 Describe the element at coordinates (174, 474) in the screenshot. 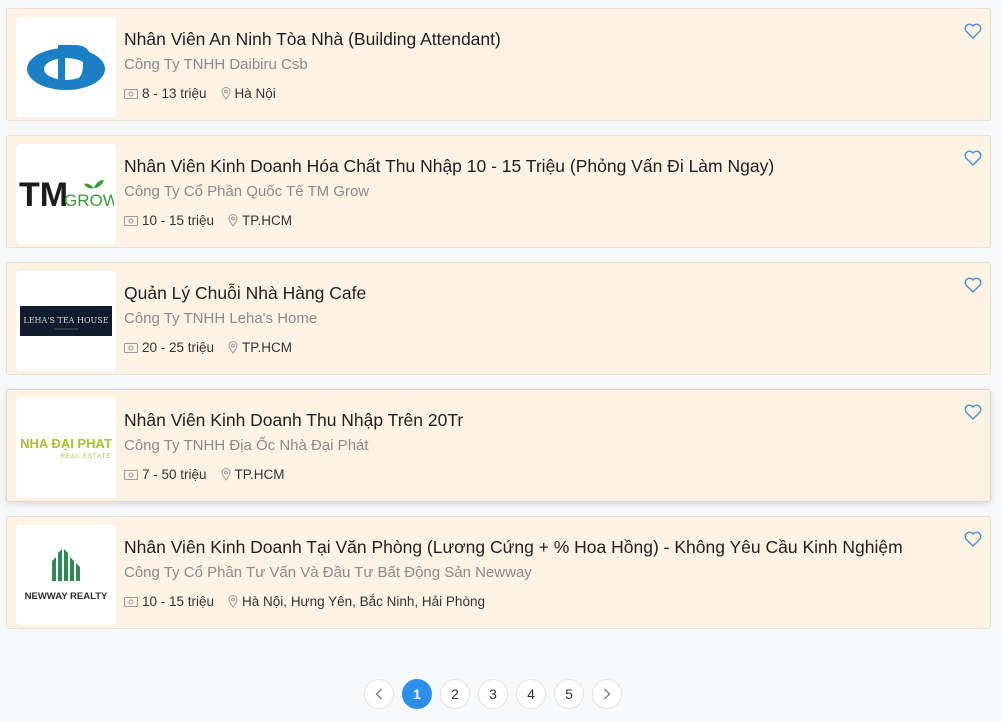

I see `salary-text: 7 - 50 triệu` at that location.